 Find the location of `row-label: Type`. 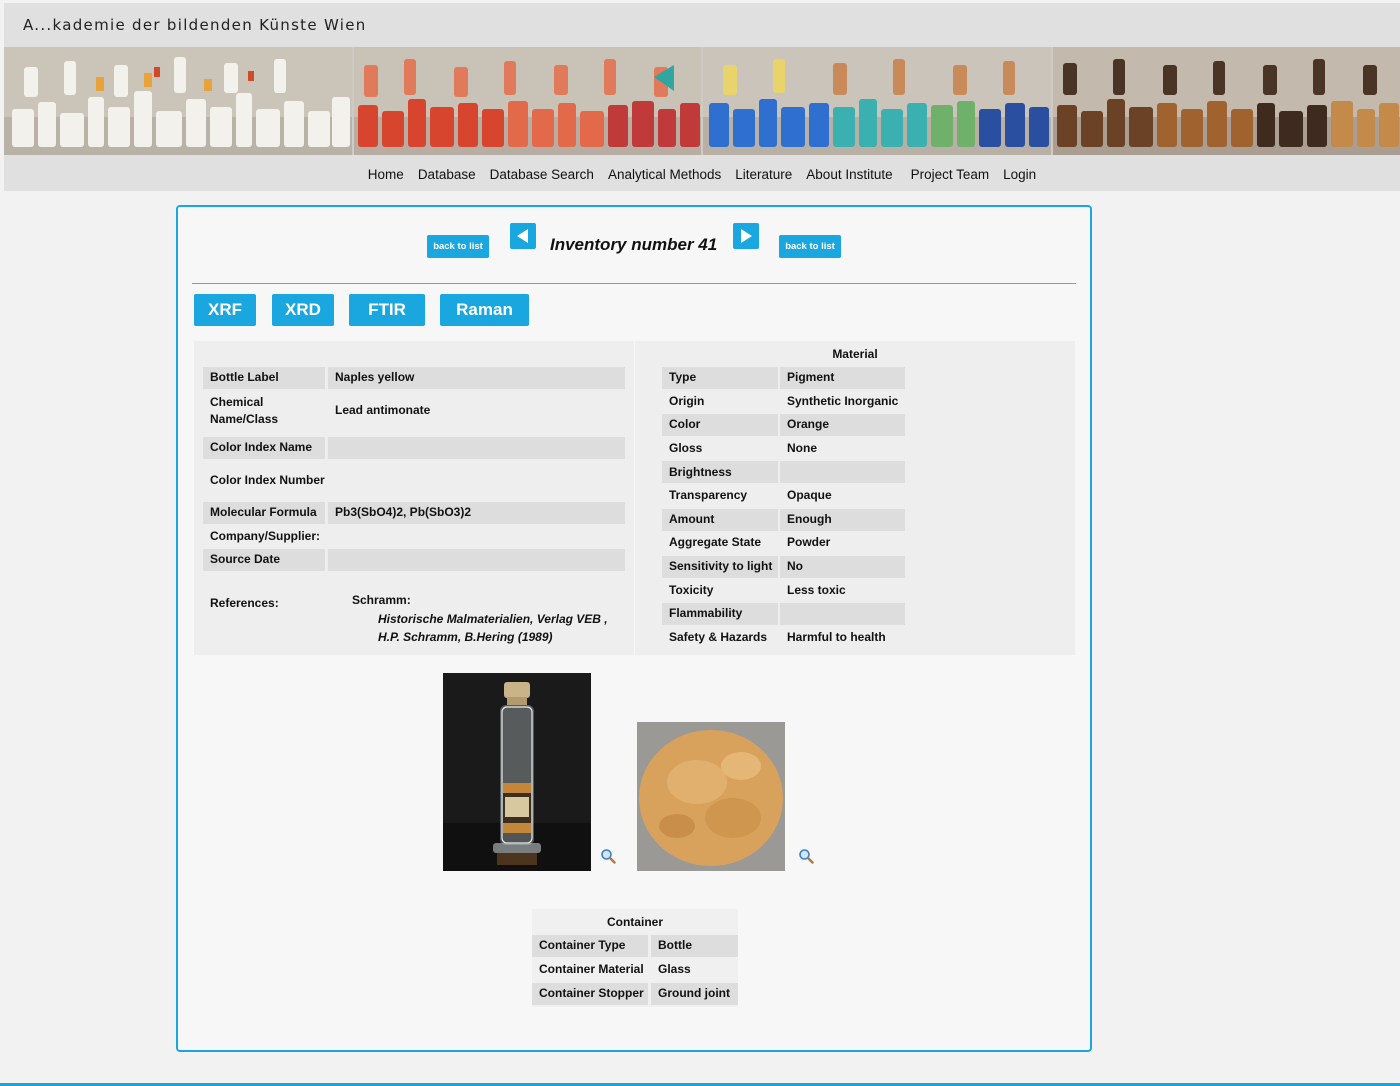

row-label: Type is located at coordinates (720, 378).